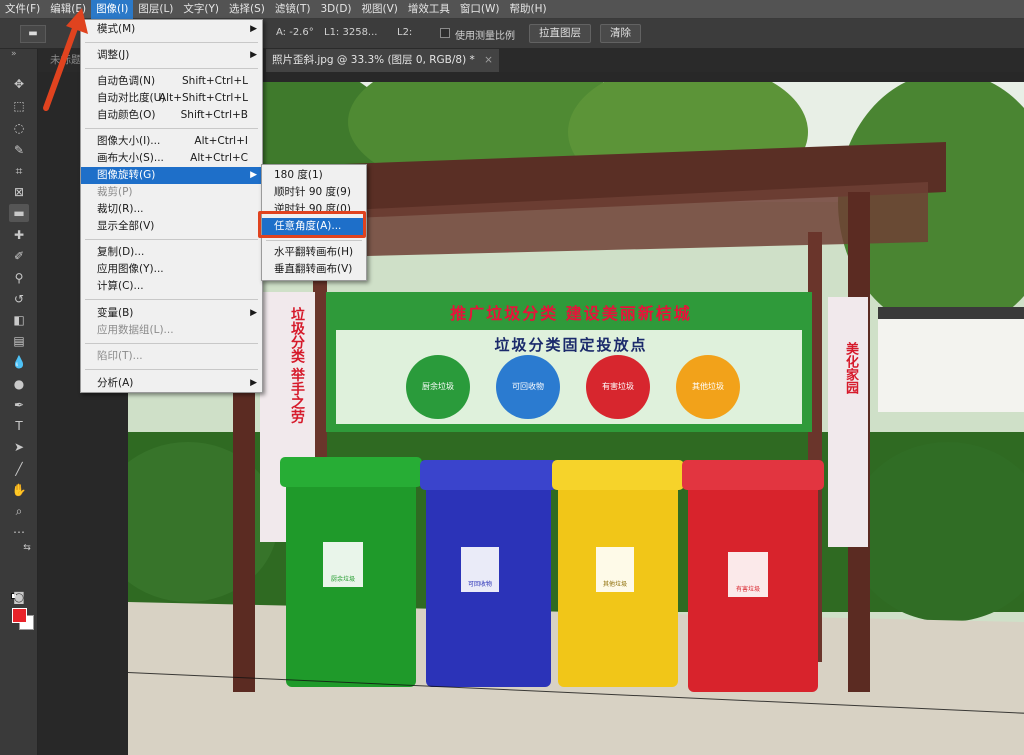 This screenshot has height=755, width=1024. Describe the element at coordinates (429, 9) in the screenshot. I see `menu-plugins: 增效工具` at that location.